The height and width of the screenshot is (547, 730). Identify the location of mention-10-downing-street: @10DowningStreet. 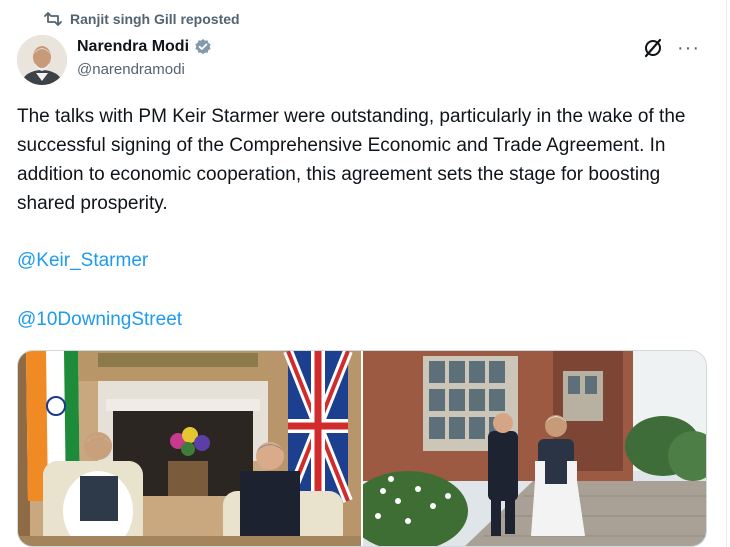
(99, 320).